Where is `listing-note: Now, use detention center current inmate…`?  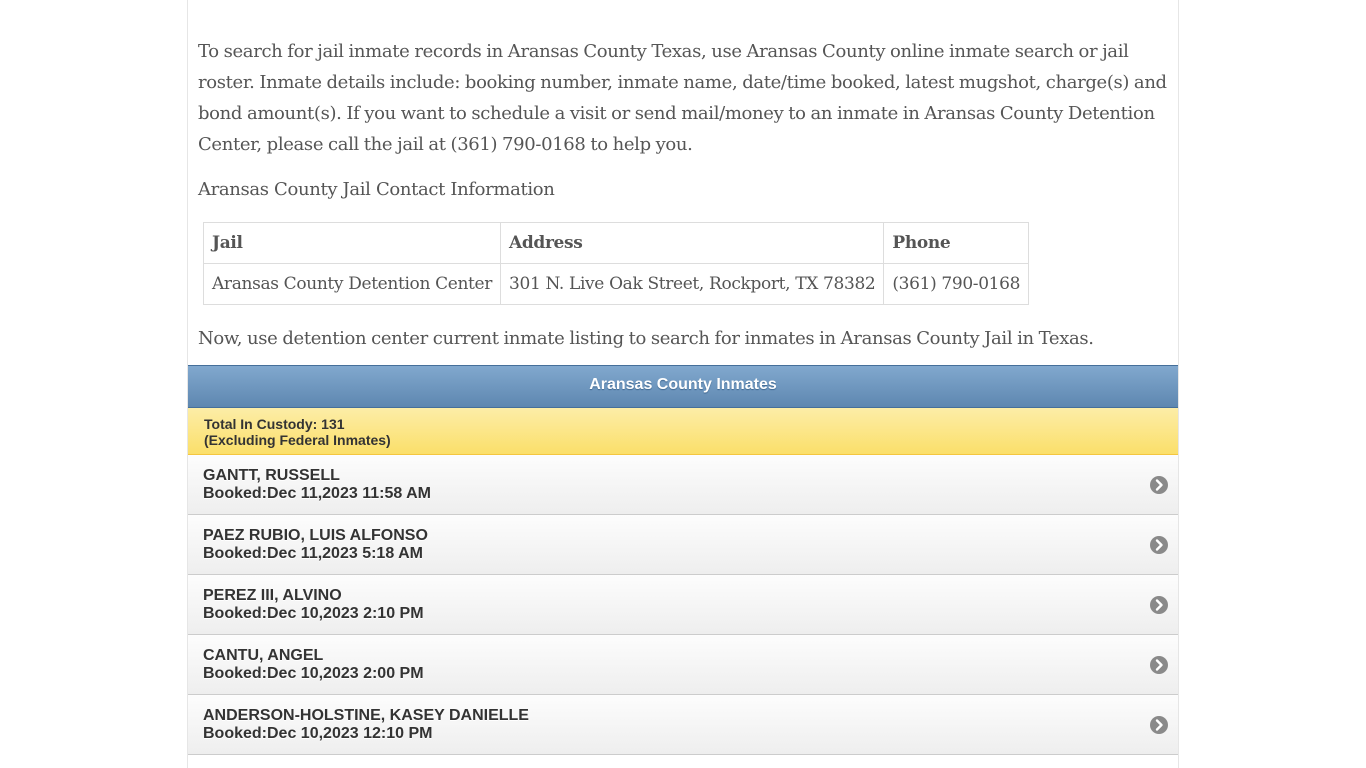
listing-note: Now, use detention center current inmate… is located at coordinates (646, 338).